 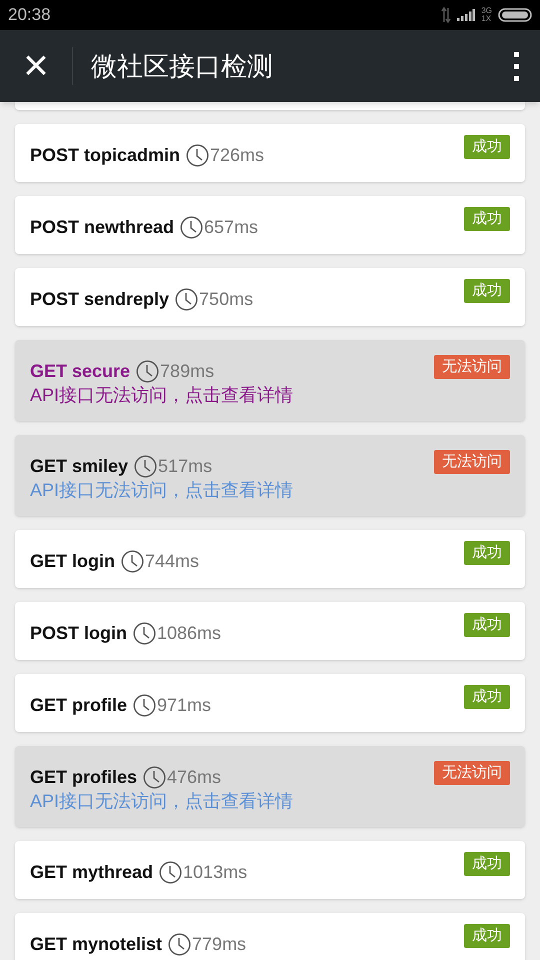 I want to click on api-result-card: POST sendreply 750ms 成功, so click(x=270, y=297).